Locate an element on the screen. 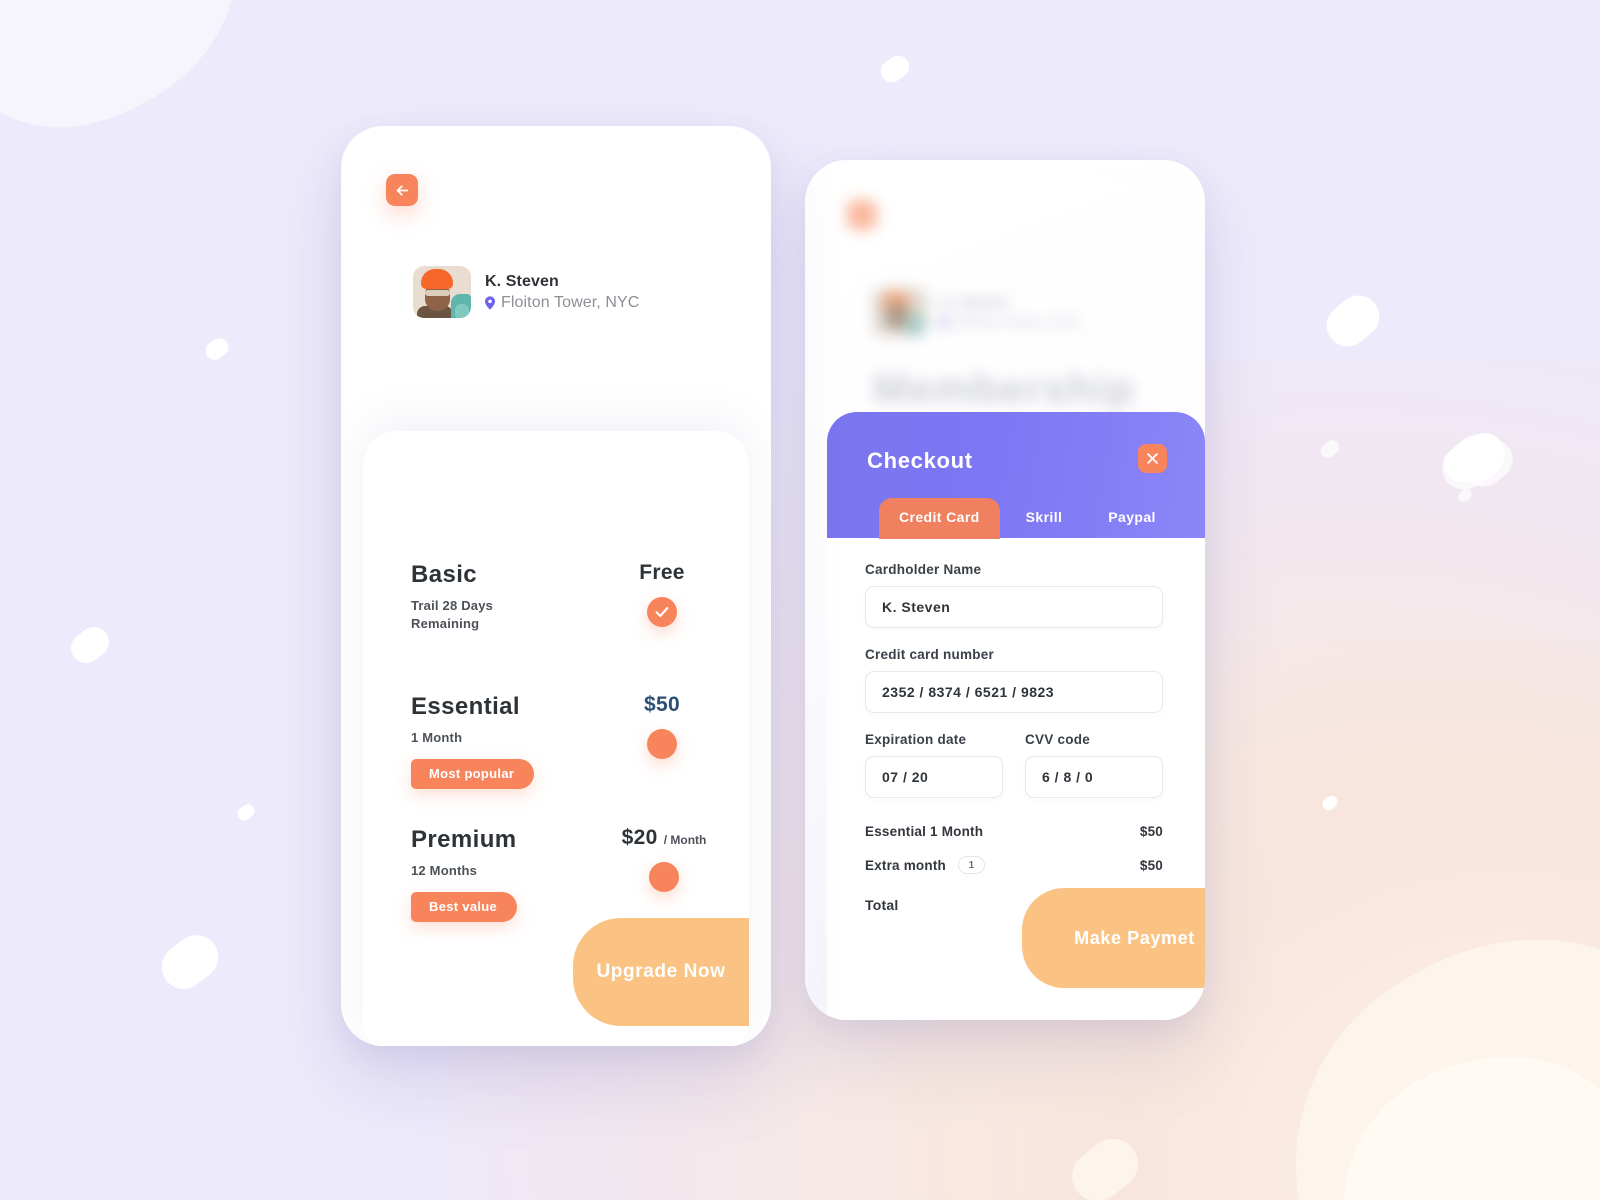 This screenshot has height=1200, width=1600. credit-card-number-label: Credit card number is located at coordinates (930, 654).